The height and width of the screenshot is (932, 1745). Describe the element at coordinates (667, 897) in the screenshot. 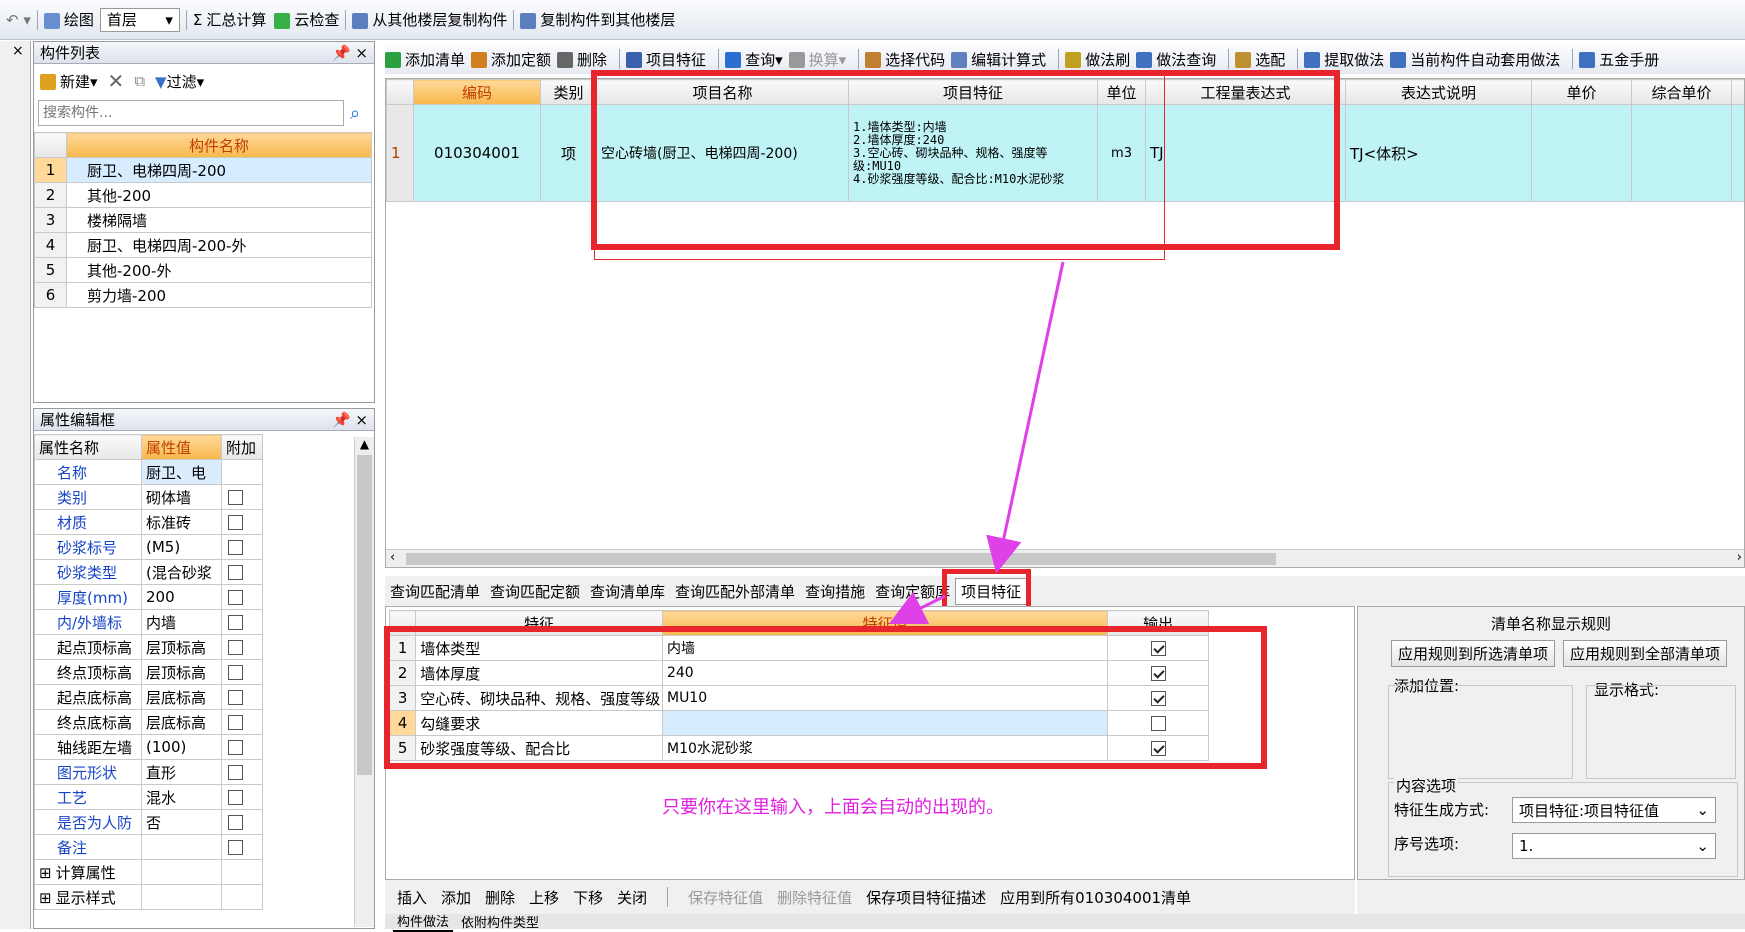

I see `toolbar-separator` at that location.